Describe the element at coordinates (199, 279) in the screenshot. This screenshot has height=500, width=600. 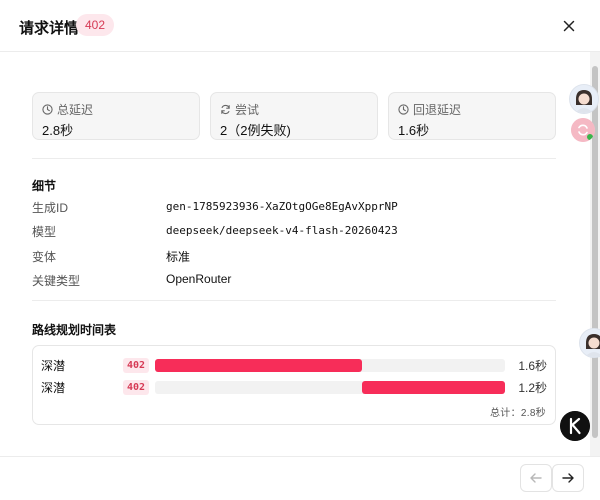
I see `key-type-value: OpenRouter` at that location.